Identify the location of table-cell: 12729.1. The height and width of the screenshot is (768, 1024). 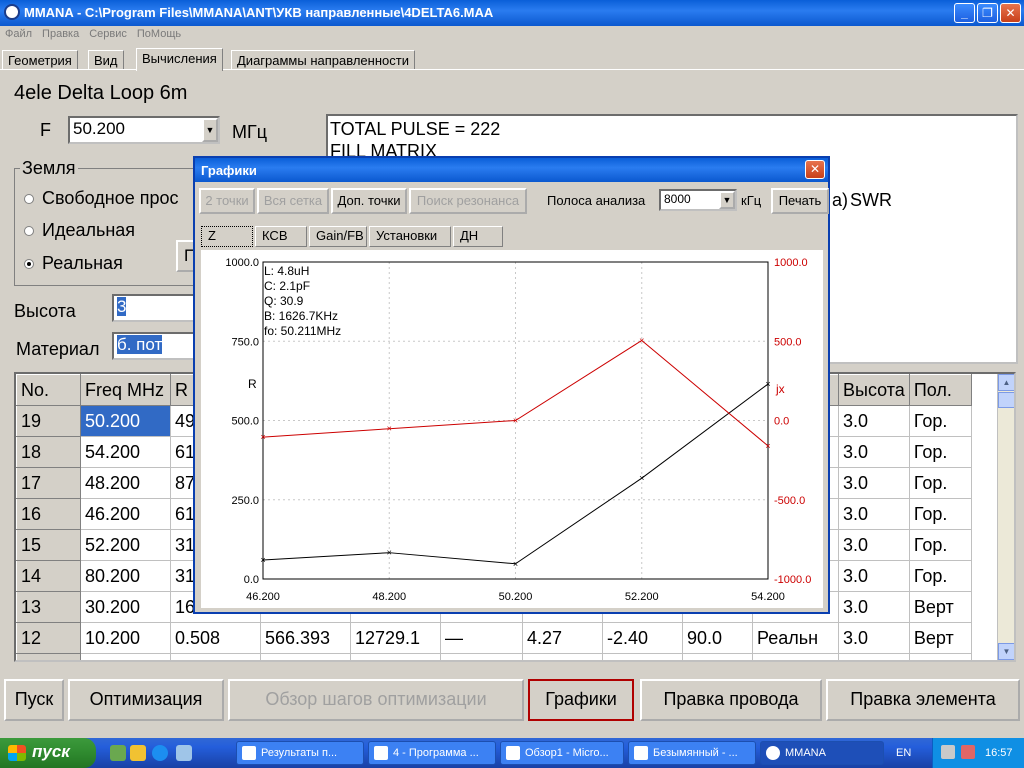
(395, 638).